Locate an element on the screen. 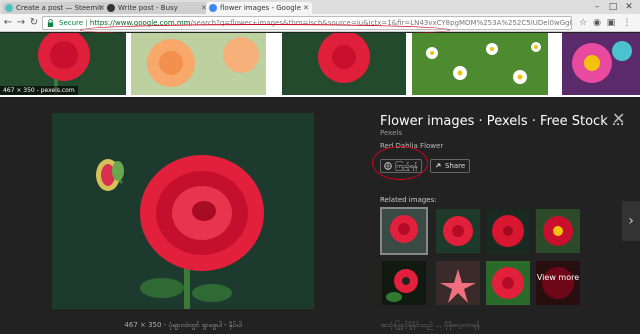  reload-icon: ↻ is located at coordinates (34, 23).